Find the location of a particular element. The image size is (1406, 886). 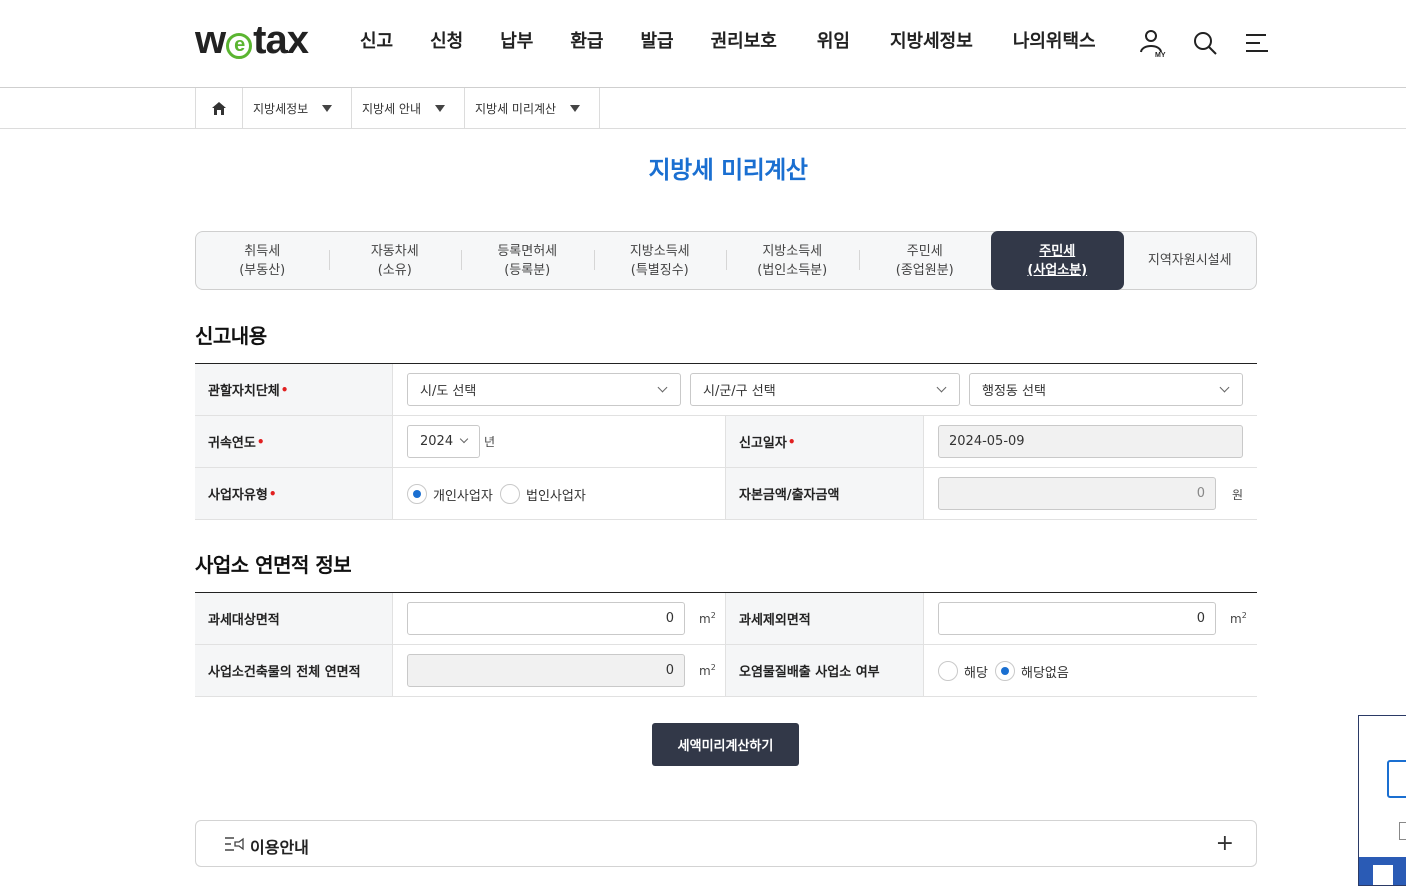

year-label: 귀속연도 • is located at coordinates (293, 441).